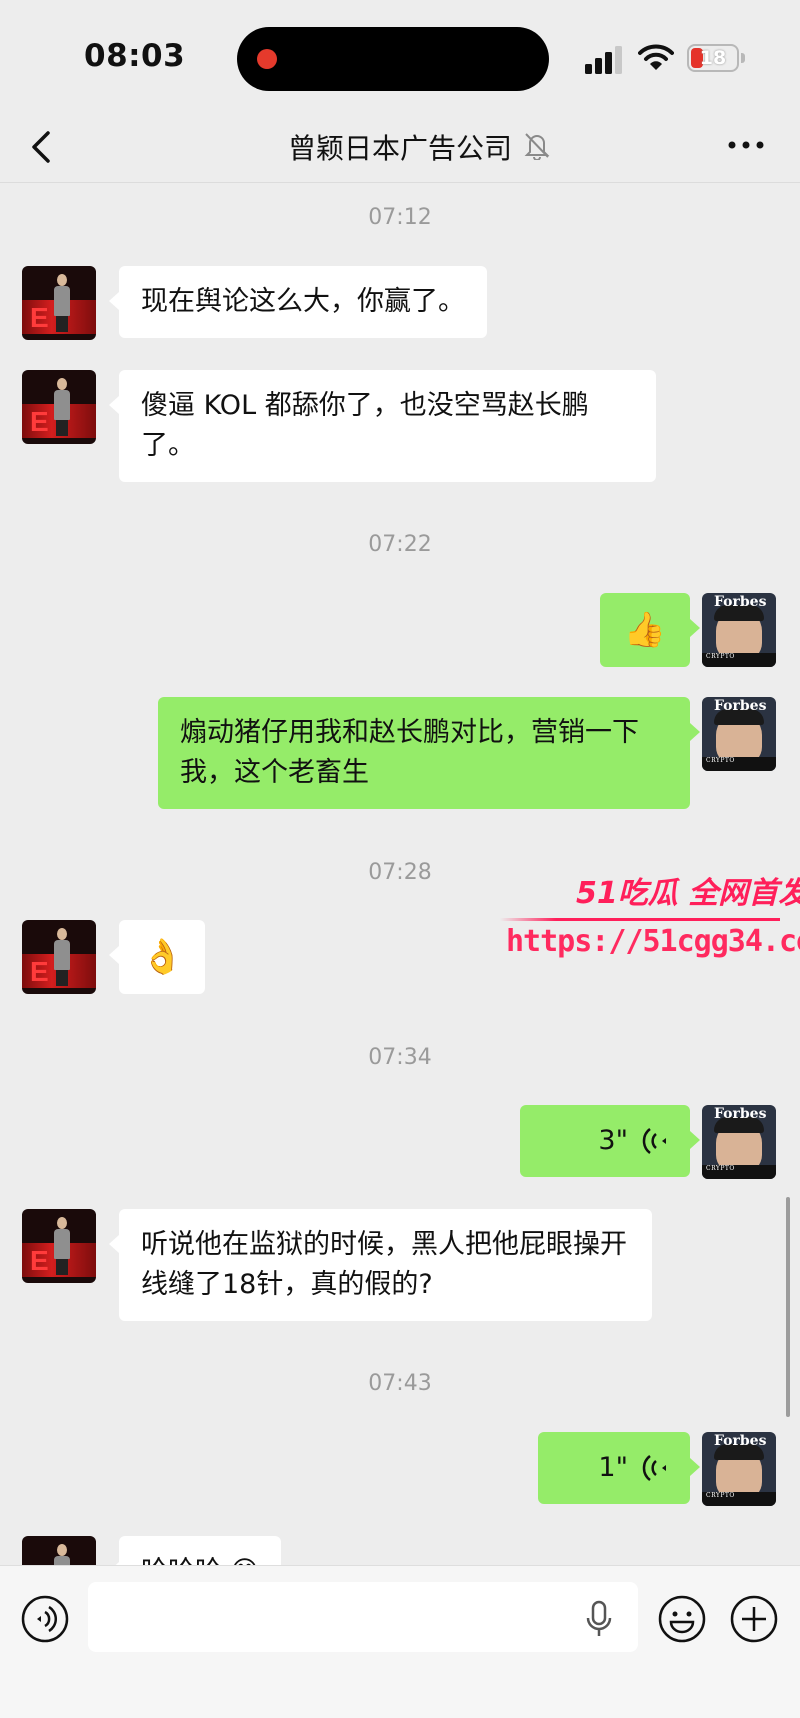  Describe the element at coordinates (382, 426) in the screenshot. I see `message-bubble: 傻逼 KOL 都舔你了，也没空骂赵长鹏了。` at that location.